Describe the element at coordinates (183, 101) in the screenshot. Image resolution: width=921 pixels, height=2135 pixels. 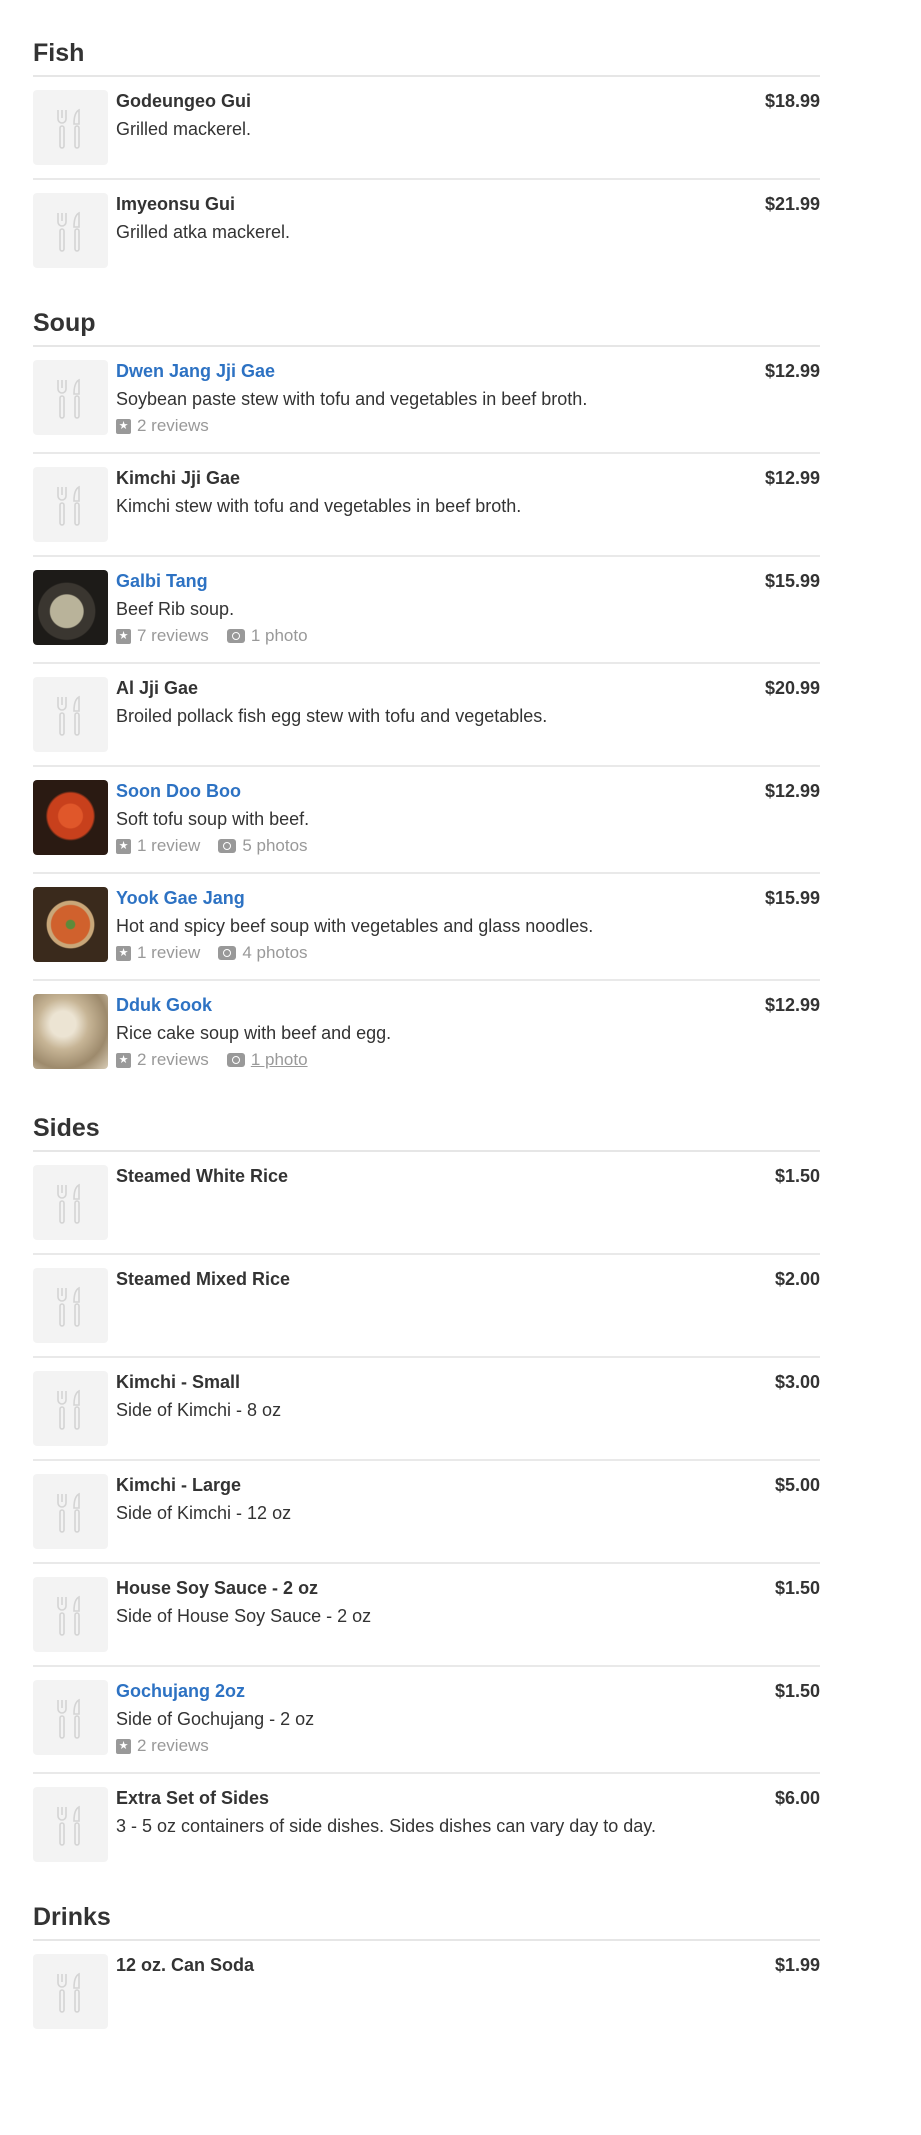
I see `item-name: Godeungeo Gui` at that location.